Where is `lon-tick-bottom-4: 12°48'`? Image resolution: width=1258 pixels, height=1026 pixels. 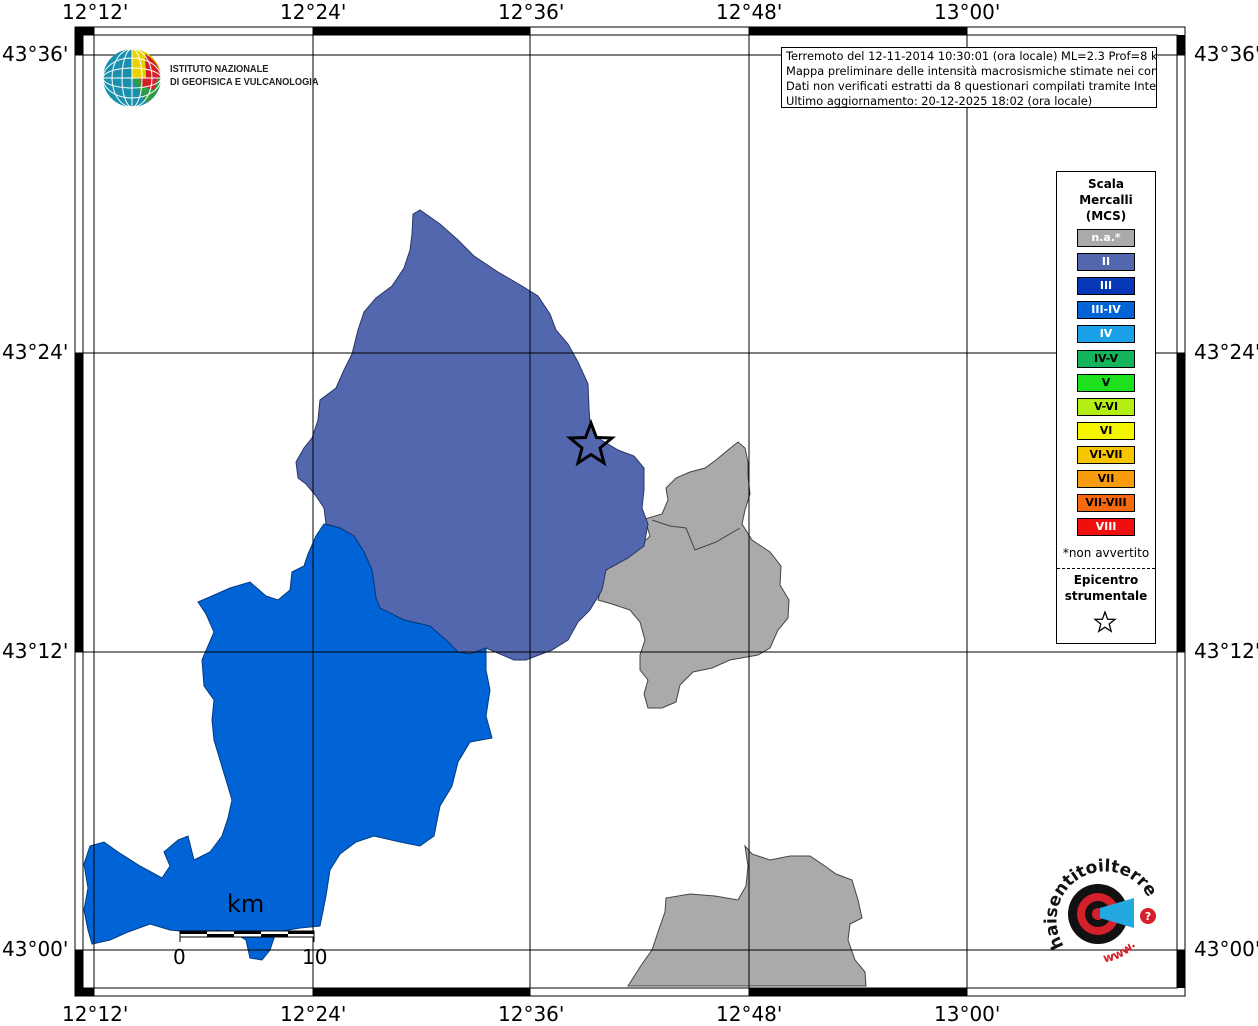
lon-tick-bottom-4: 12°48' is located at coordinates (749, 1014).